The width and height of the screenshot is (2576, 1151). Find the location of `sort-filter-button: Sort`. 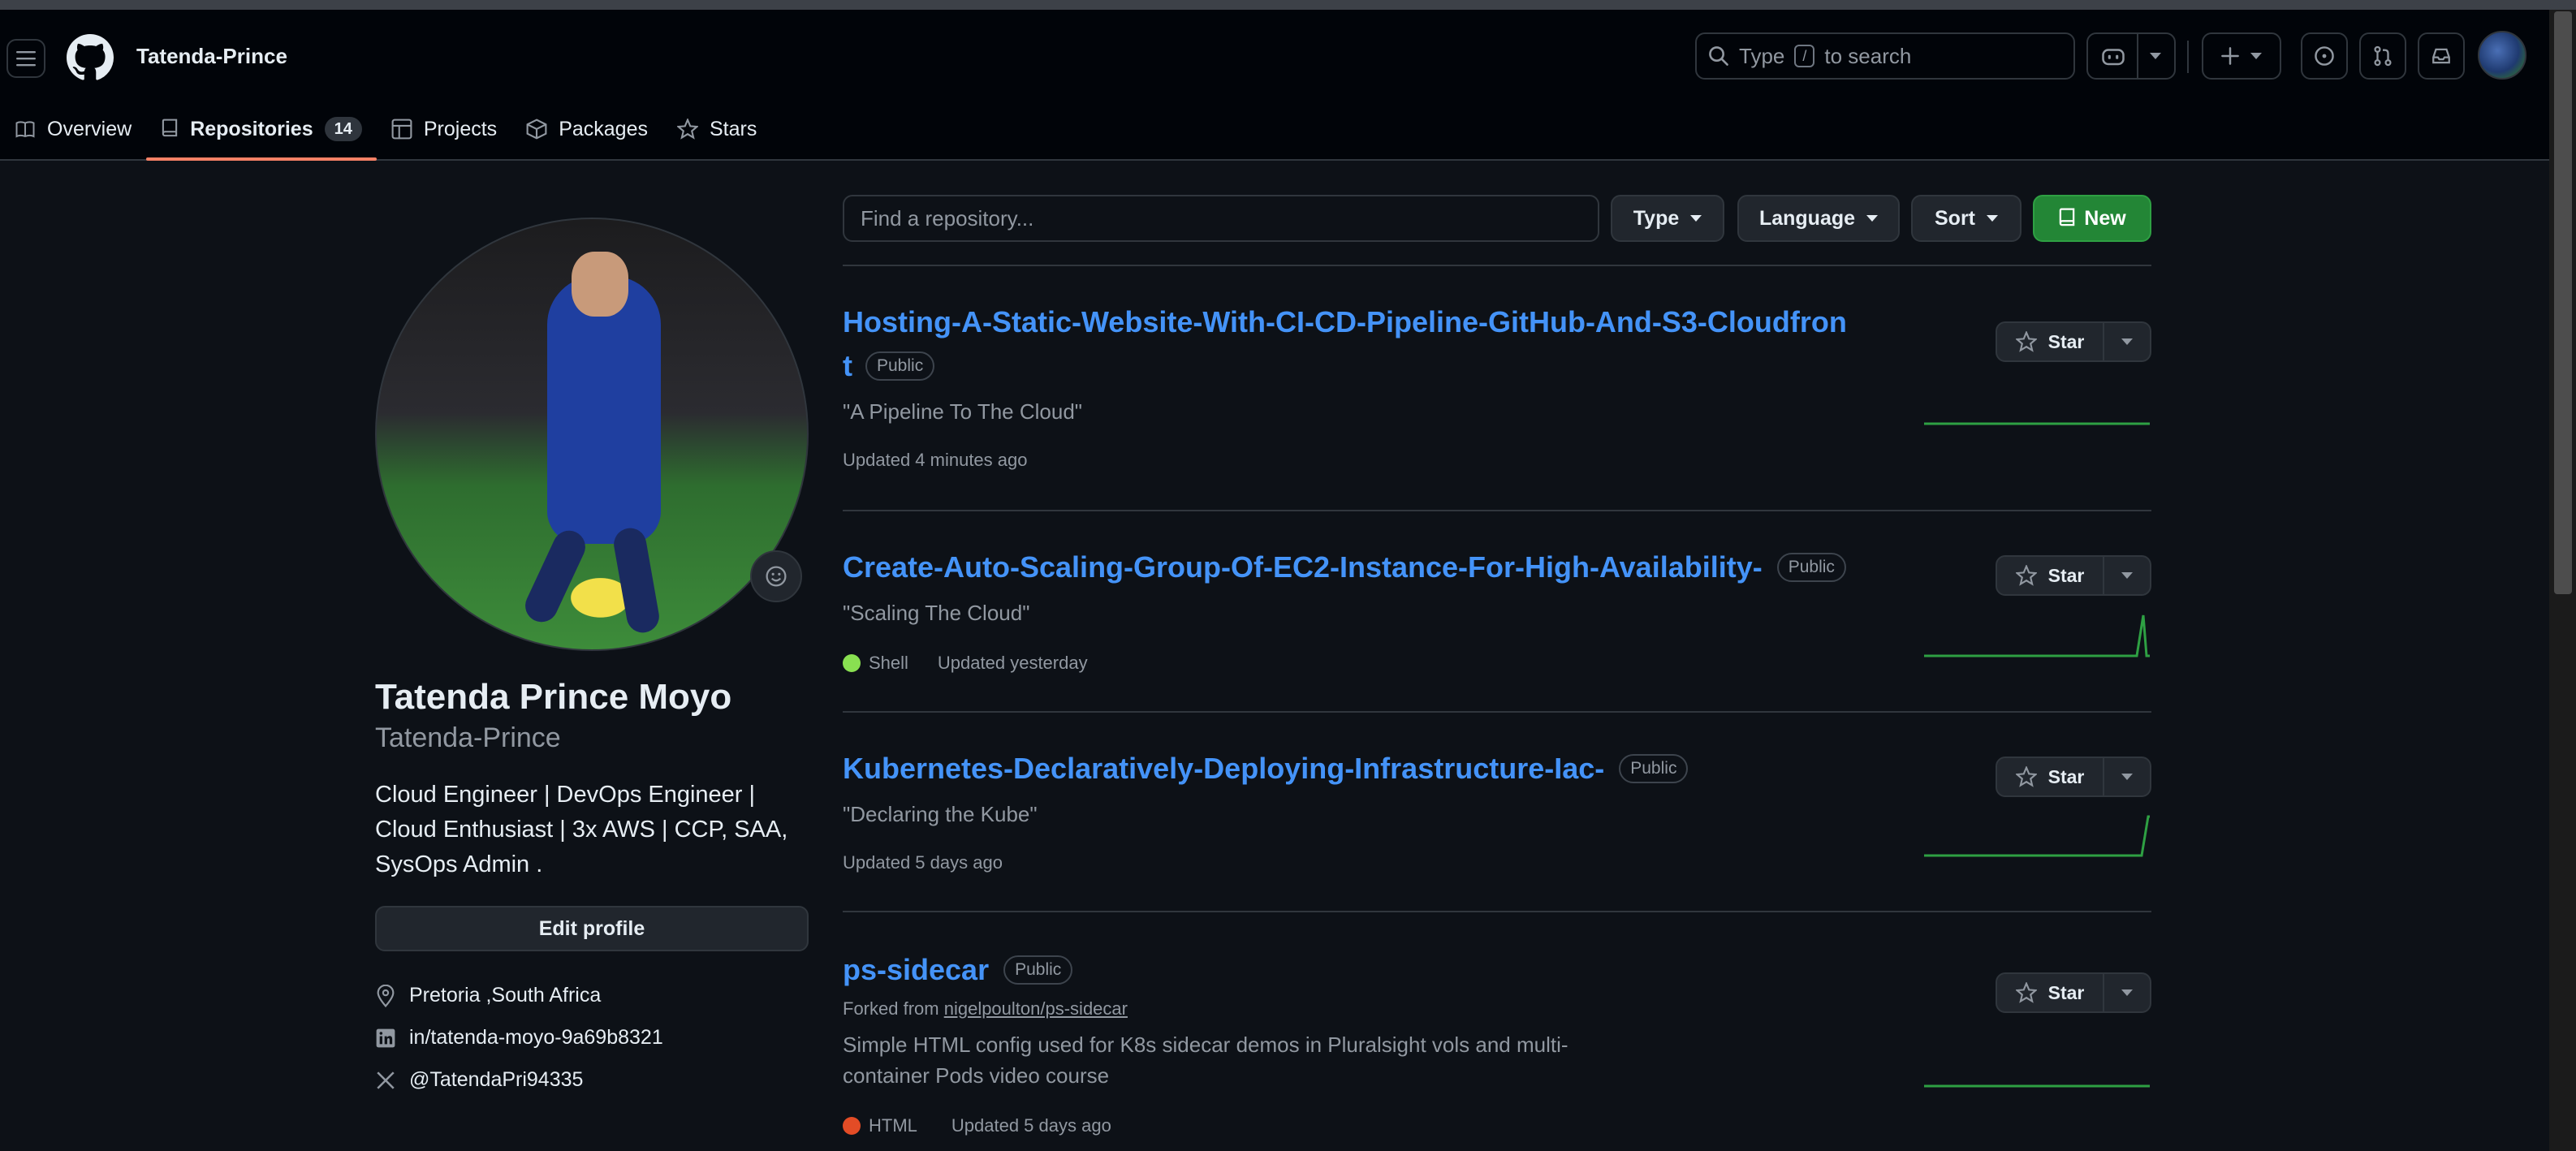

sort-filter-button: Sort is located at coordinates (1966, 219).